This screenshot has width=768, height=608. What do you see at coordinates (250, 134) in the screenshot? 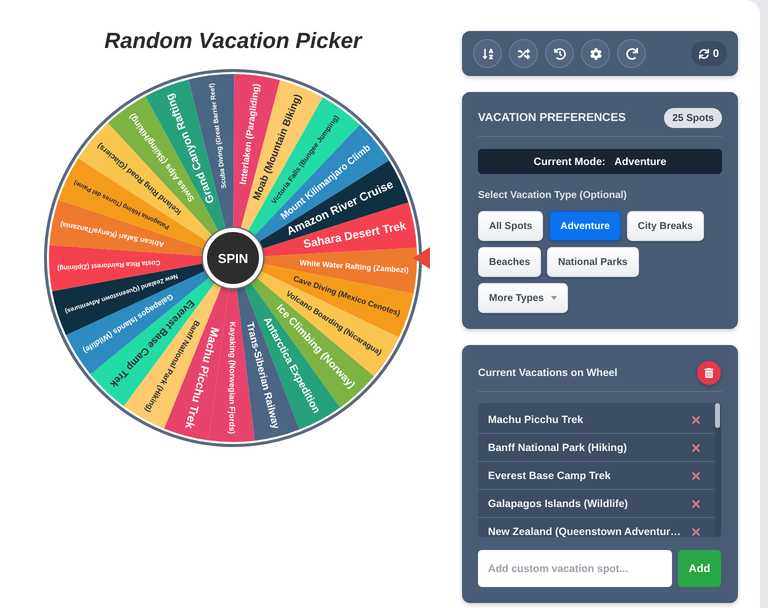
I see `segment-label: Interlaken (Paragliding)` at bounding box center [250, 134].